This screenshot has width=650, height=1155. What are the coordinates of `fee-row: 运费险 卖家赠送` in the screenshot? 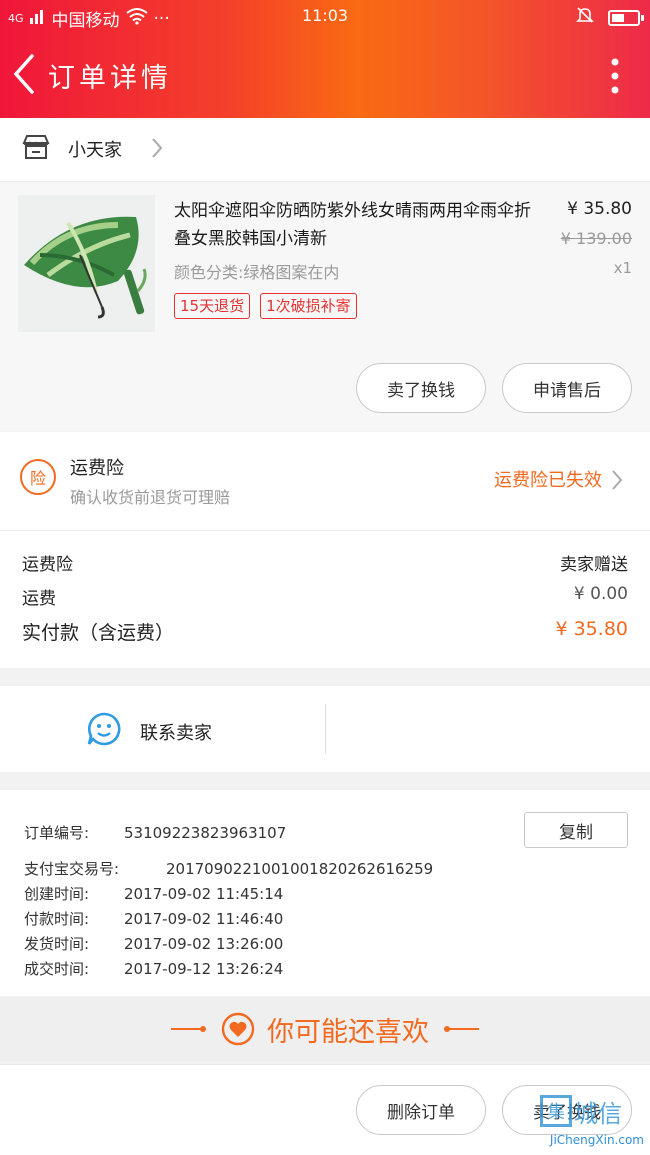 It's located at (325, 562).